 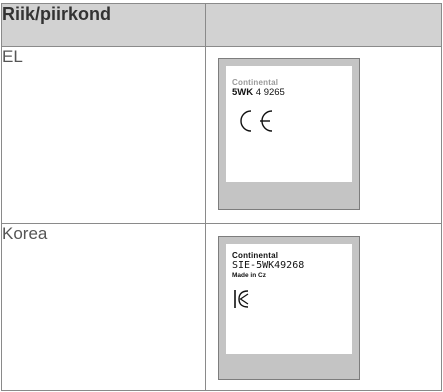 I want to click on part-number: SIE-5WK49268, so click(x=268, y=265).